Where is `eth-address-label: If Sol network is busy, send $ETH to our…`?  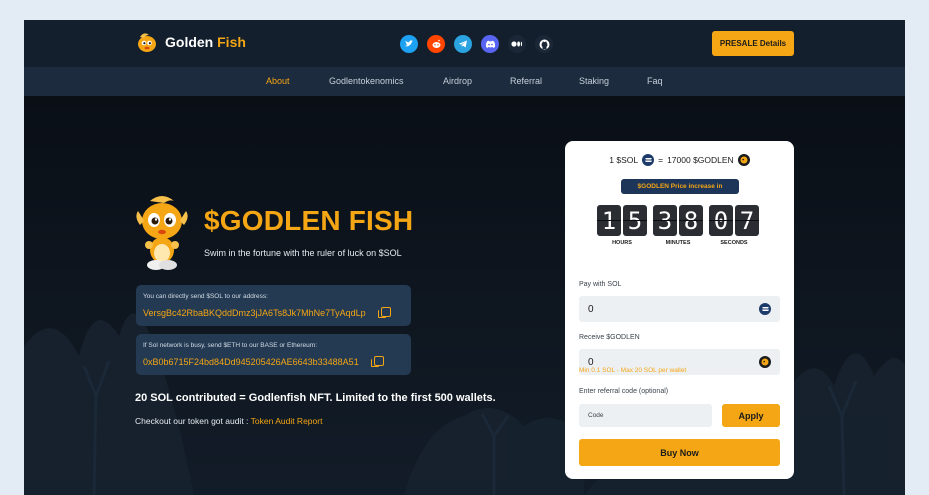
eth-address-label: If Sol network is busy, send $ETH to our… is located at coordinates (230, 345).